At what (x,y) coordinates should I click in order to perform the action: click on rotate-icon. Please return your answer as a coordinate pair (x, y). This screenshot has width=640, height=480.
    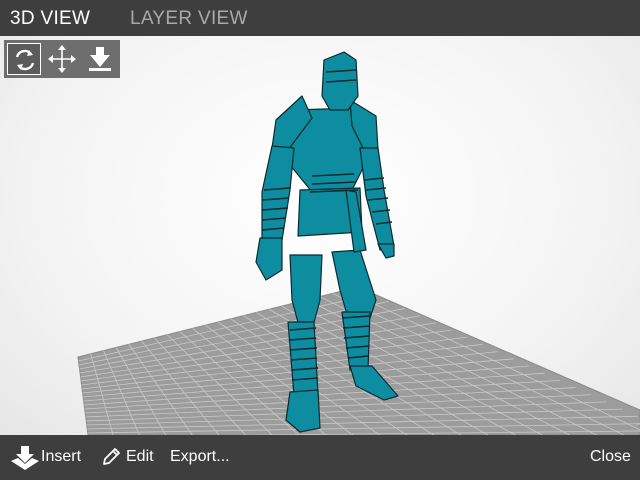
    Looking at the image, I should click on (25, 60).